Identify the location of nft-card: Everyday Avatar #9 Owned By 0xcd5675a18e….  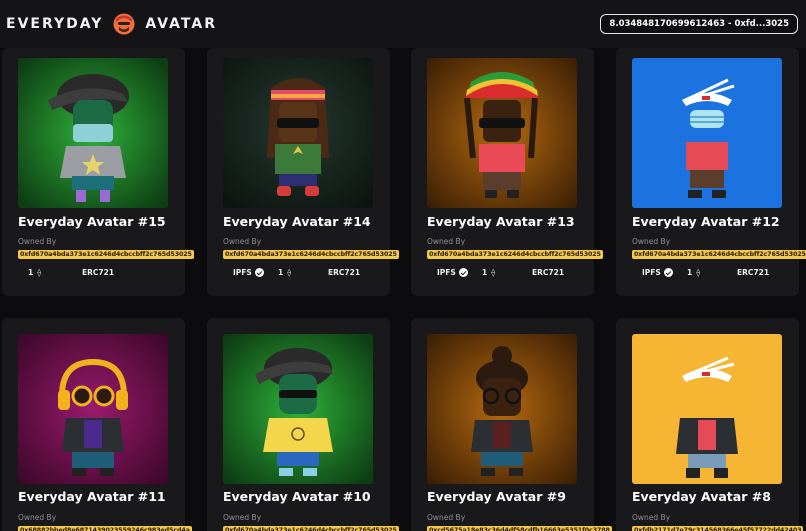
(511, 424).